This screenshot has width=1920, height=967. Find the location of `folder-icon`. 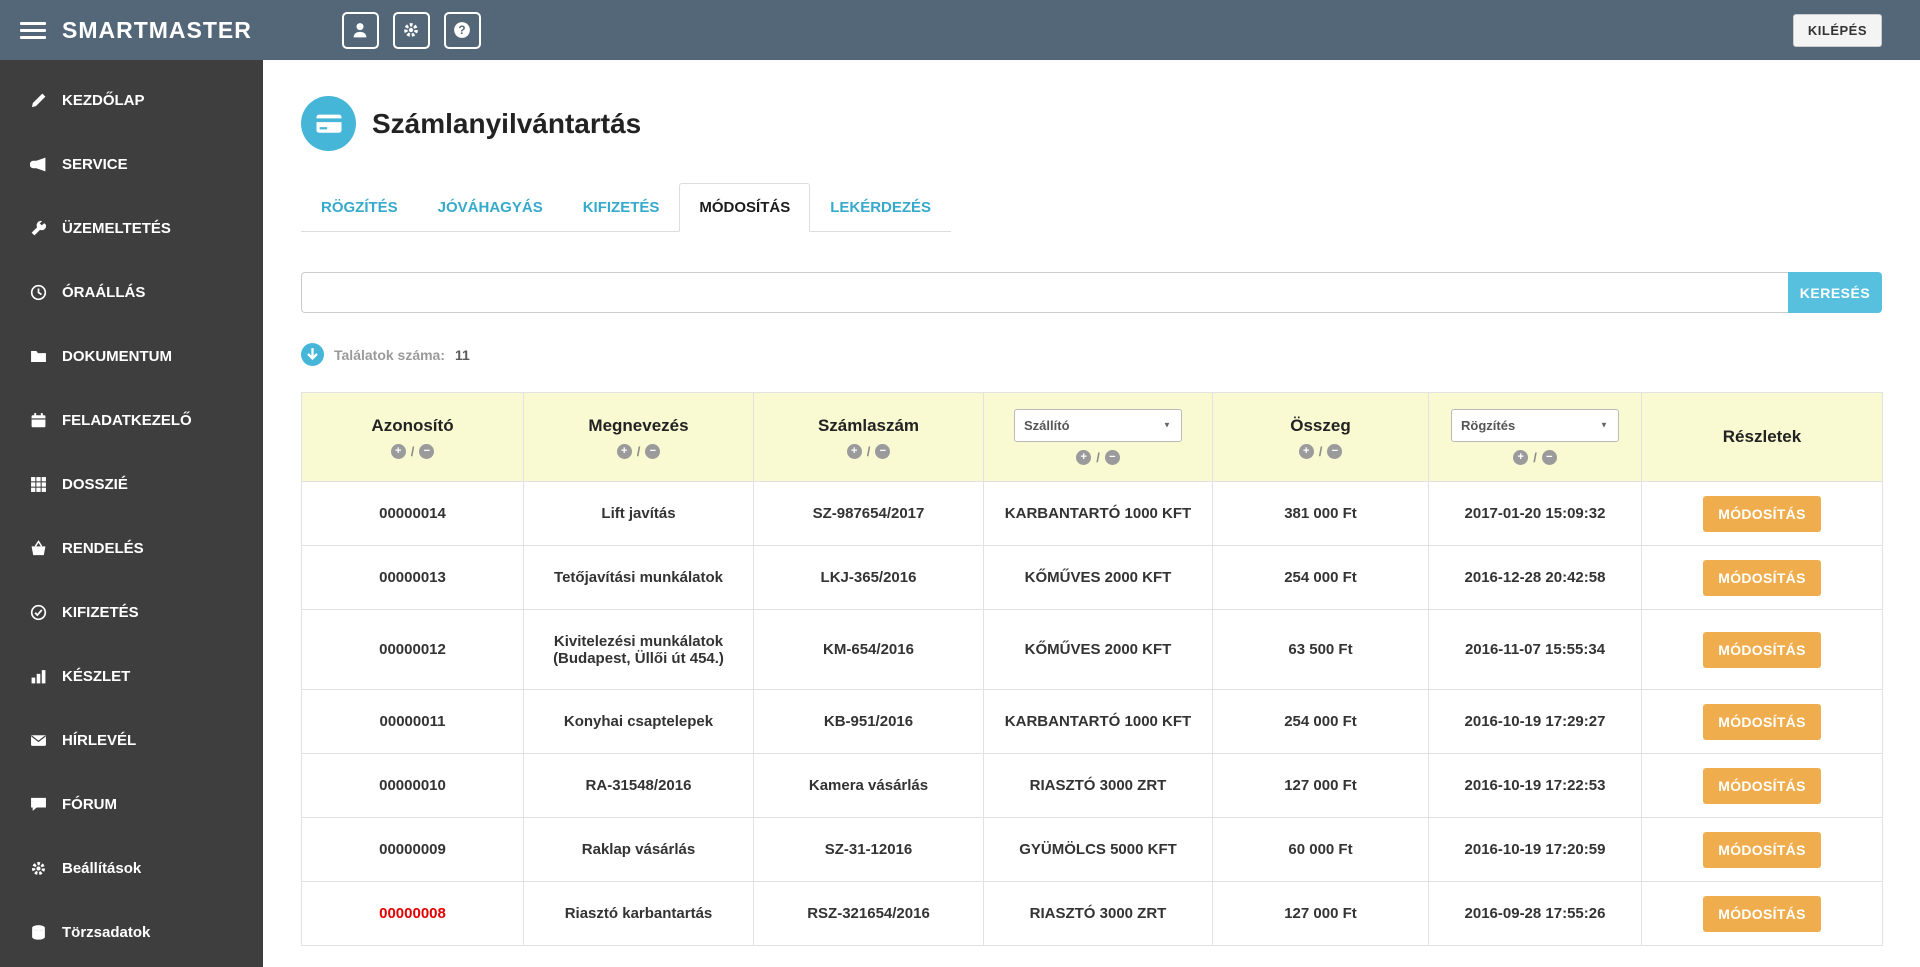

folder-icon is located at coordinates (38, 356).